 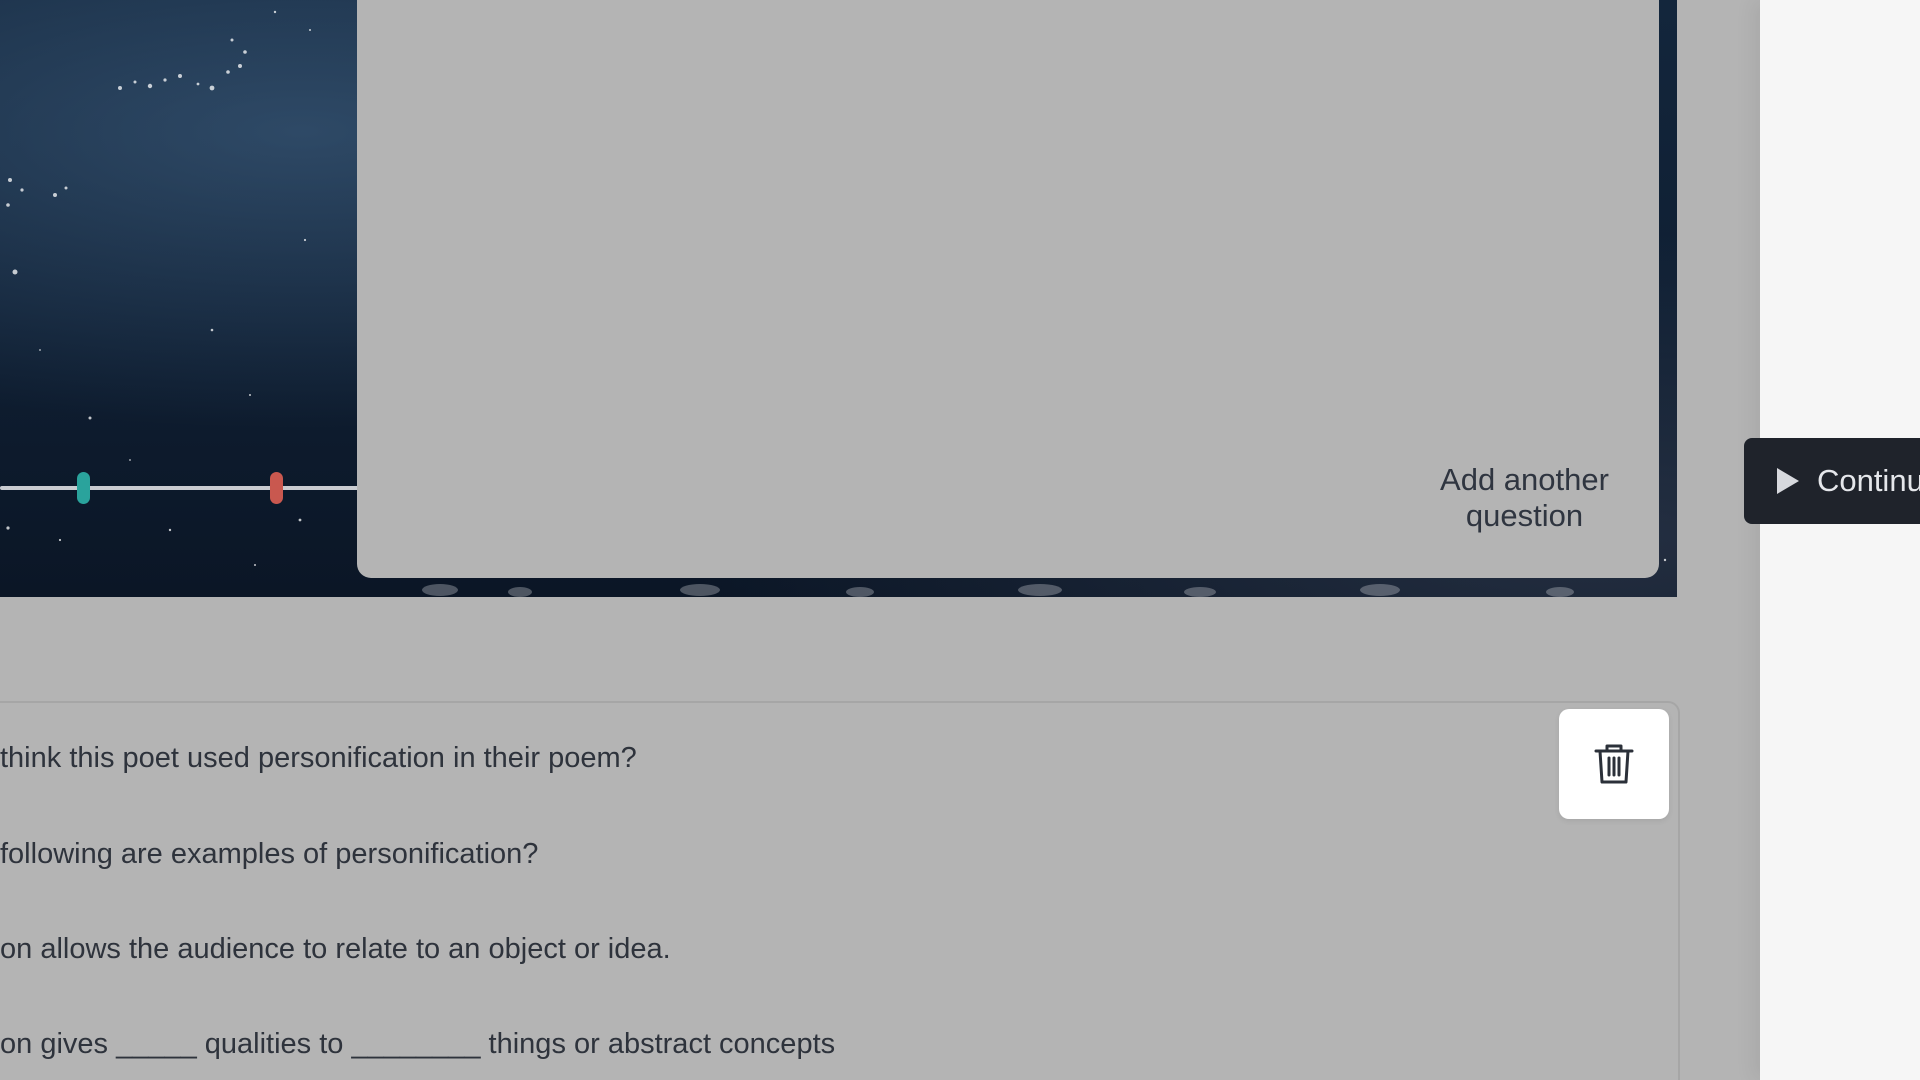 I want to click on timeline-marker-red, so click(x=276, y=488).